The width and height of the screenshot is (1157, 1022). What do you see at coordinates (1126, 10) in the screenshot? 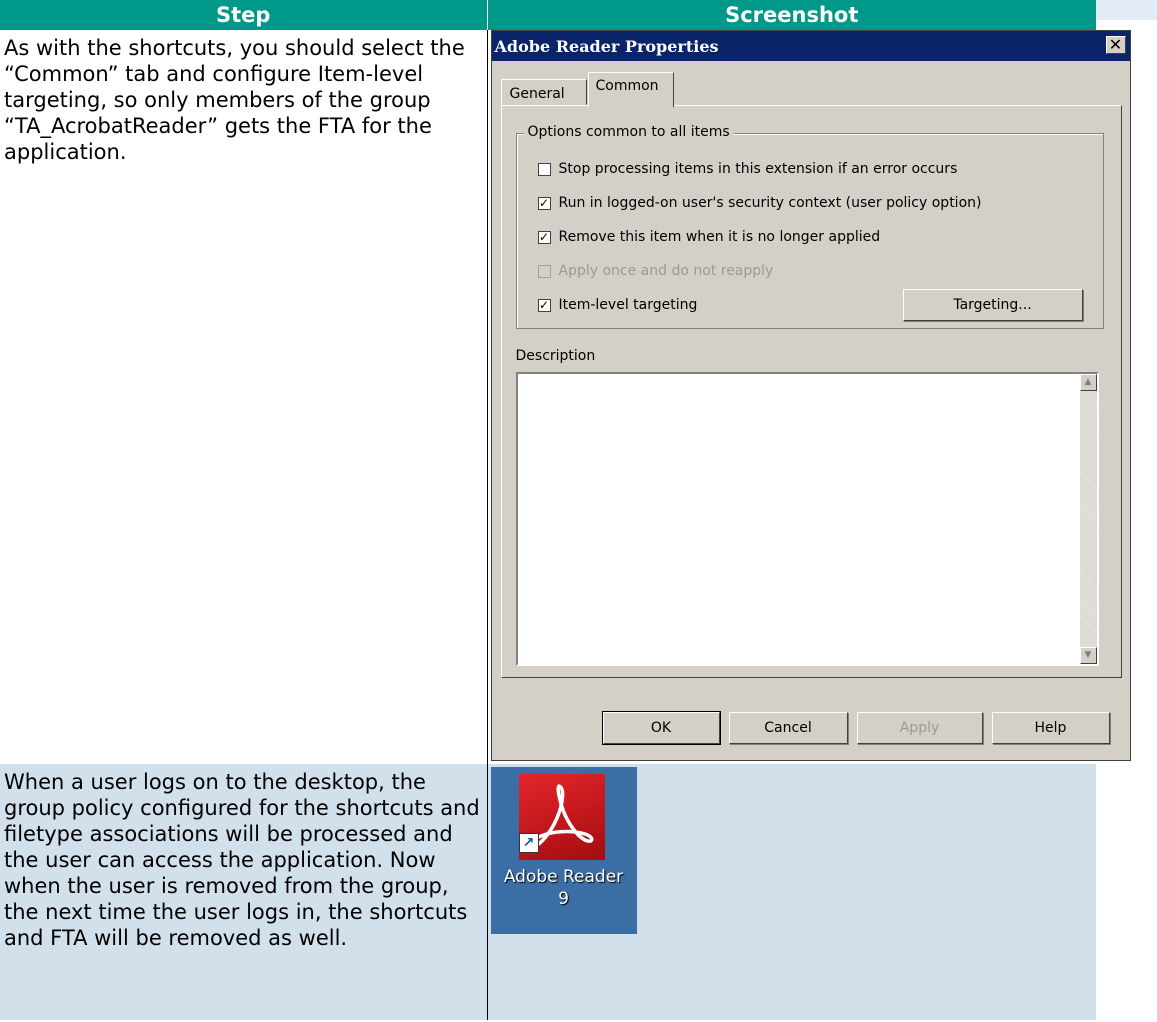
I see `page-corner-tint` at bounding box center [1126, 10].